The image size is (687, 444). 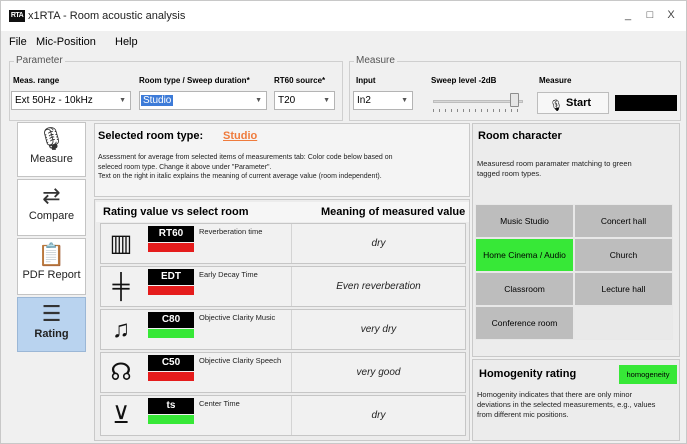 I want to click on room-cell-conference-room: Conference room, so click(x=524, y=323).